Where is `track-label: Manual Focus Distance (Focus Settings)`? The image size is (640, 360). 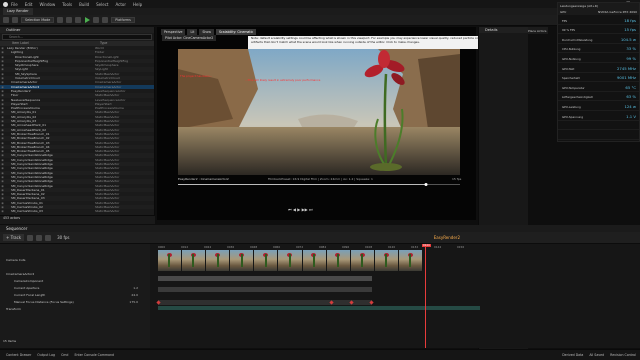
track-label: Manual Focus Distance (Focus Settings) is located at coordinates (44, 302).